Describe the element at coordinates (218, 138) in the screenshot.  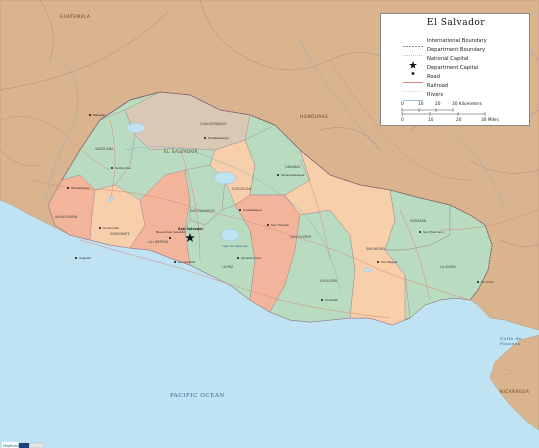
I see `city-label: Chalatenango` at that location.